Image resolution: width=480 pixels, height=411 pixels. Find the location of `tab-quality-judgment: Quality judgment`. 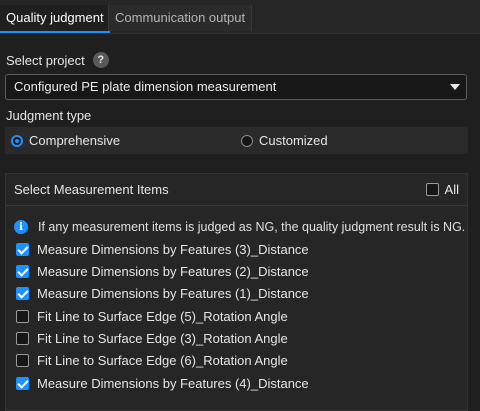

tab-quality-judgment: Quality judgment is located at coordinates (55, 19).